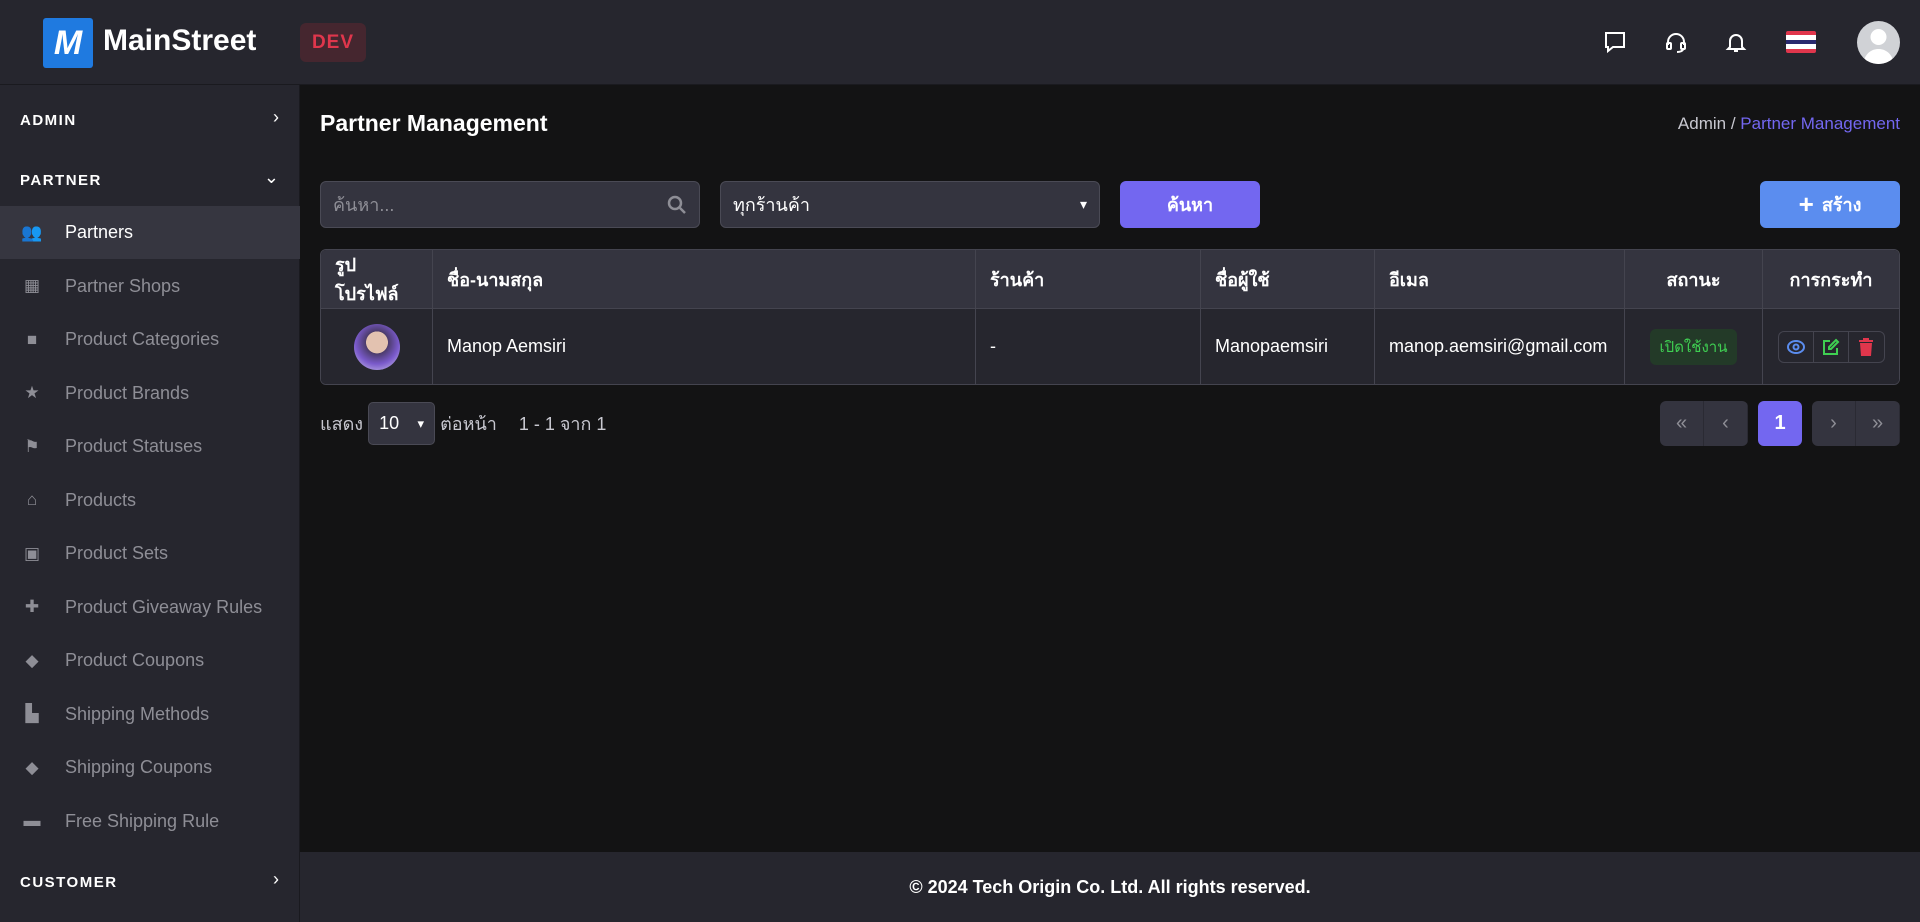 The image size is (1920, 922). Describe the element at coordinates (68, 43) in the screenshot. I see `logo-icon: M` at that location.